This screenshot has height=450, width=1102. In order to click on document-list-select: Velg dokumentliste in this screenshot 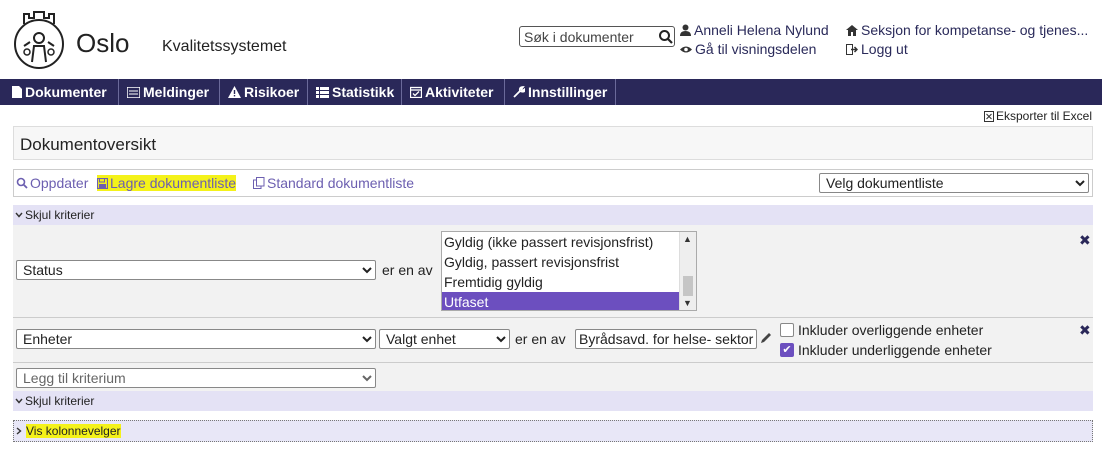, I will do `click(954, 183)`.